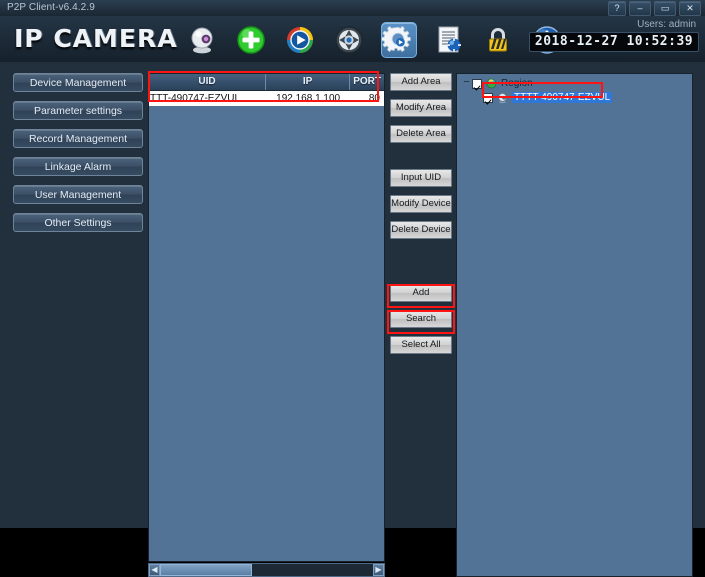 This screenshot has height=577, width=705. Describe the element at coordinates (421, 134) in the screenshot. I see `delete-area-button: Delete Area` at that location.